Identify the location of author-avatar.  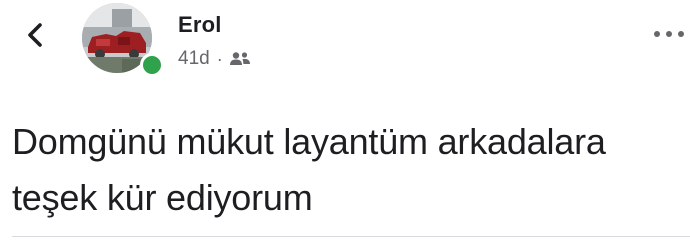
(123, 40).